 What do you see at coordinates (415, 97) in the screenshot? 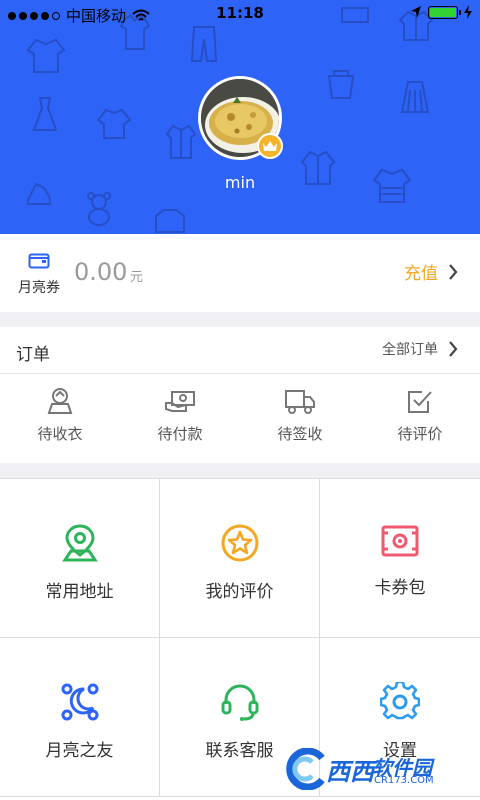
I see `skirt-doodle-icon` at bounding box center [415, 97].